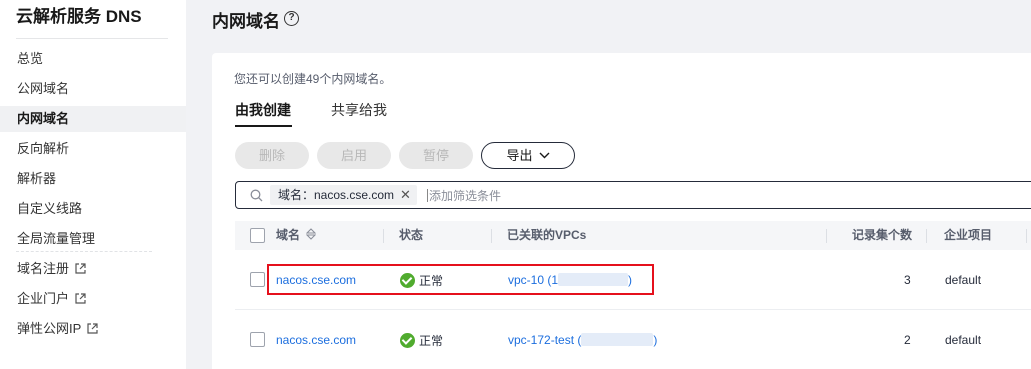 This screenshot has height=369, width=1031. What do you see at coordinates (907, 340) in the screenshot?
I see `record-count: 2` at bounding box center [907, 340].